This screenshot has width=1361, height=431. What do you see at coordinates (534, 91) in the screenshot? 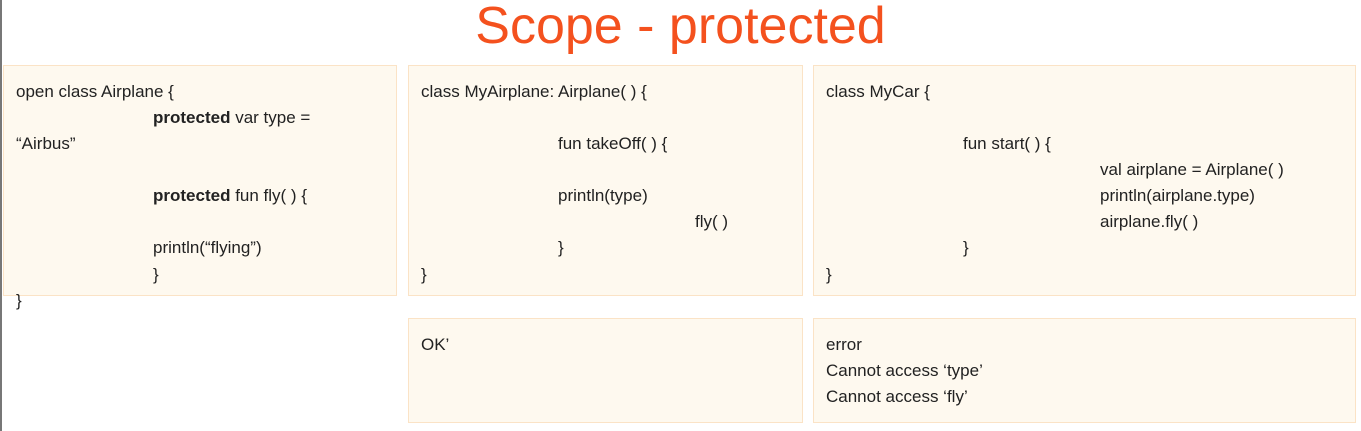
I see `code-line: class MyAirplane: Airplane( ) {` at bounding box center [534, 91].